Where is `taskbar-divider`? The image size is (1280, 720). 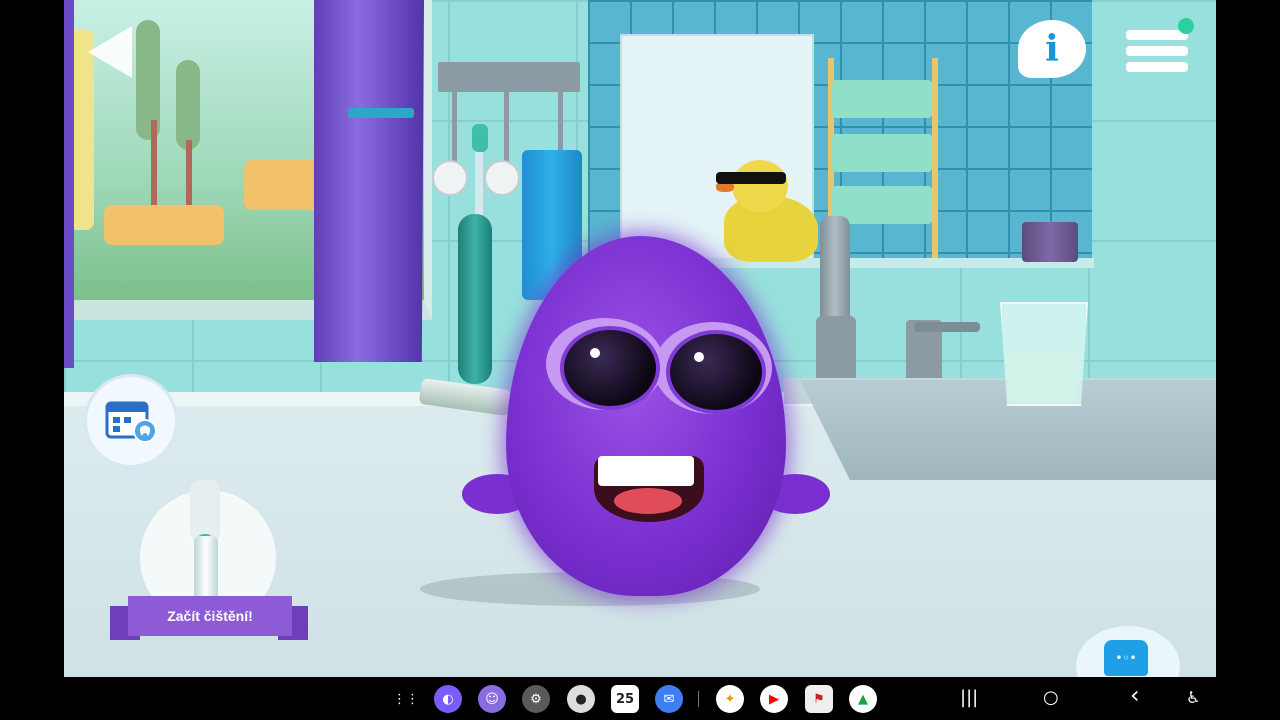 taskbar-divider is located at coordinates (698, 699).